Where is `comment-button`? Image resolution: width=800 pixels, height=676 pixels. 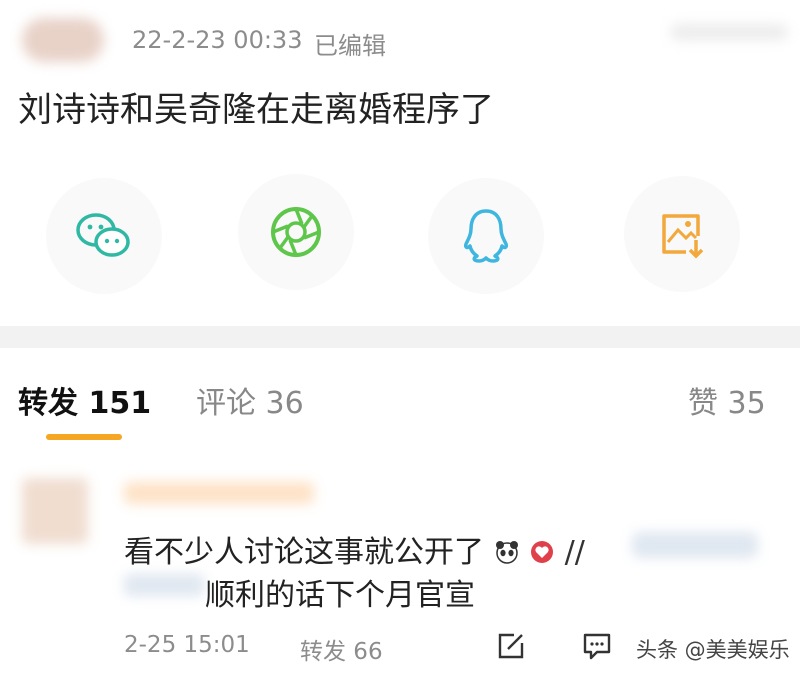
comment-button is located at coordinates (597, 646).